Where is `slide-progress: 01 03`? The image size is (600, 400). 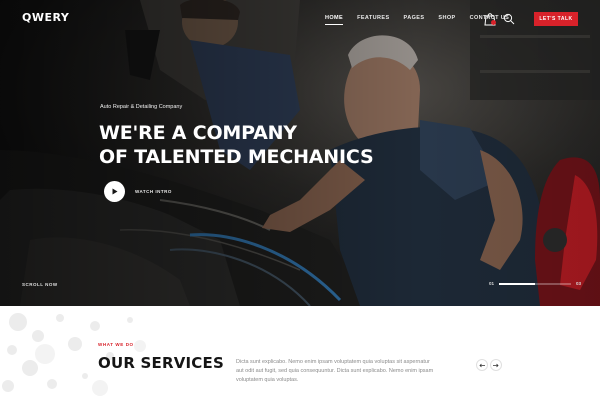
slide-progress: 01 03 is located at coordinates (535, 283).